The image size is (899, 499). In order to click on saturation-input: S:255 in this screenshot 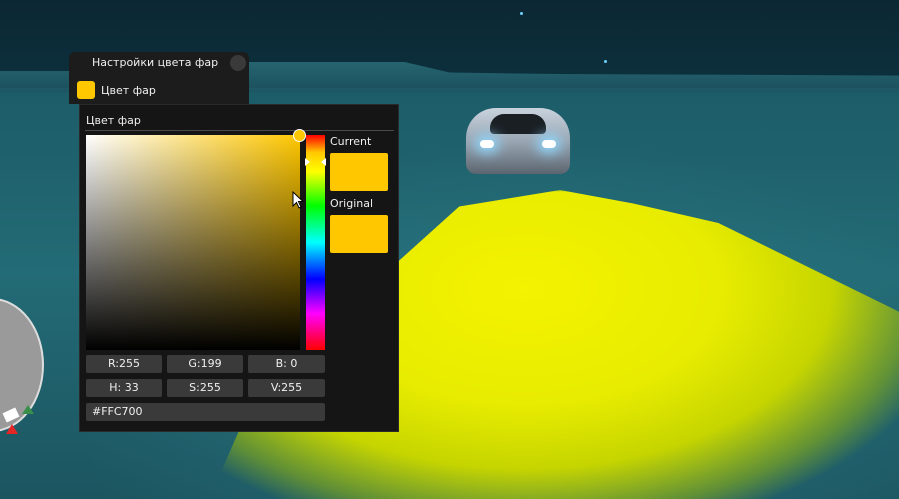, I will do `click(205, 388)`.